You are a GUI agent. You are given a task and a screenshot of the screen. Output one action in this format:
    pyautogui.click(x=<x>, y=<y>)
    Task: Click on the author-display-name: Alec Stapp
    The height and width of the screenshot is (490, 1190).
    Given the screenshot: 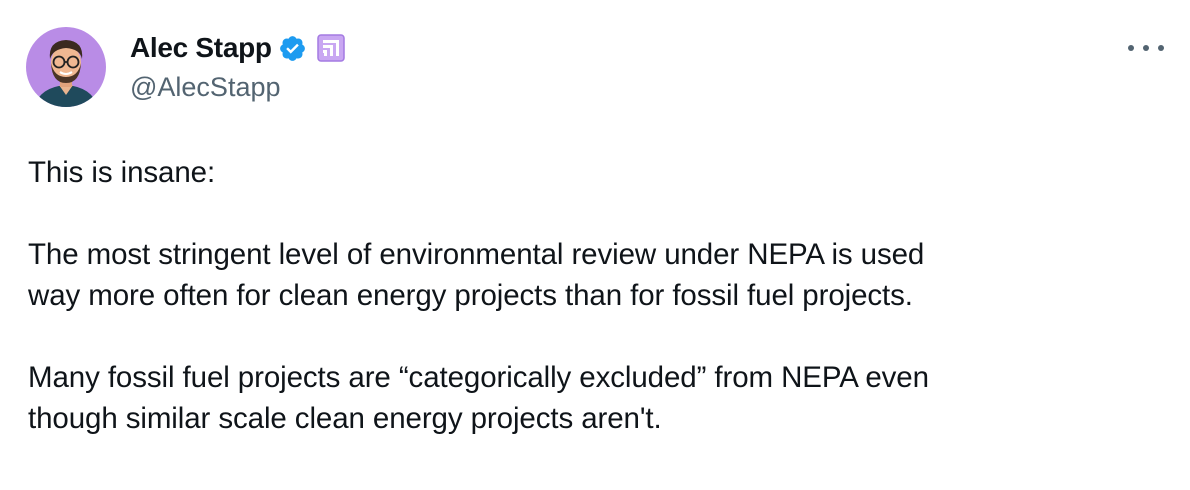 What is the action you would take?
    pyautogui.click(x=201, y=48)
    